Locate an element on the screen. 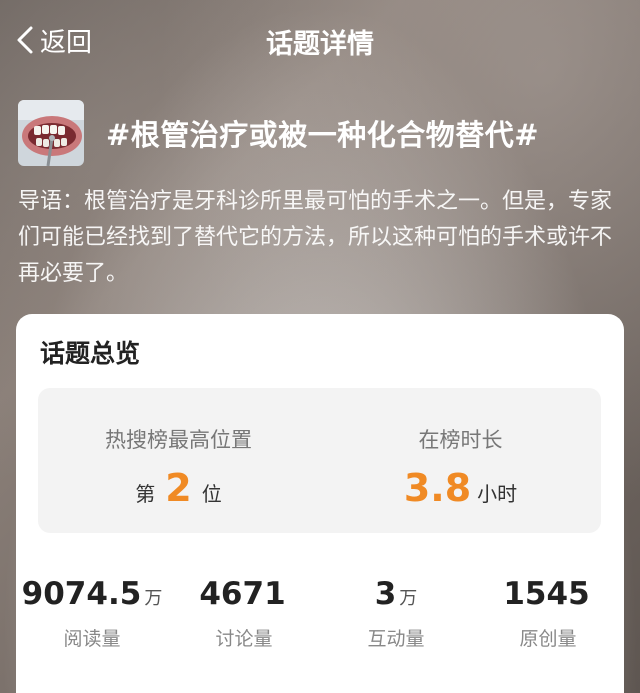  overview-title: 话题总览 is located at coordinates (90, 353).